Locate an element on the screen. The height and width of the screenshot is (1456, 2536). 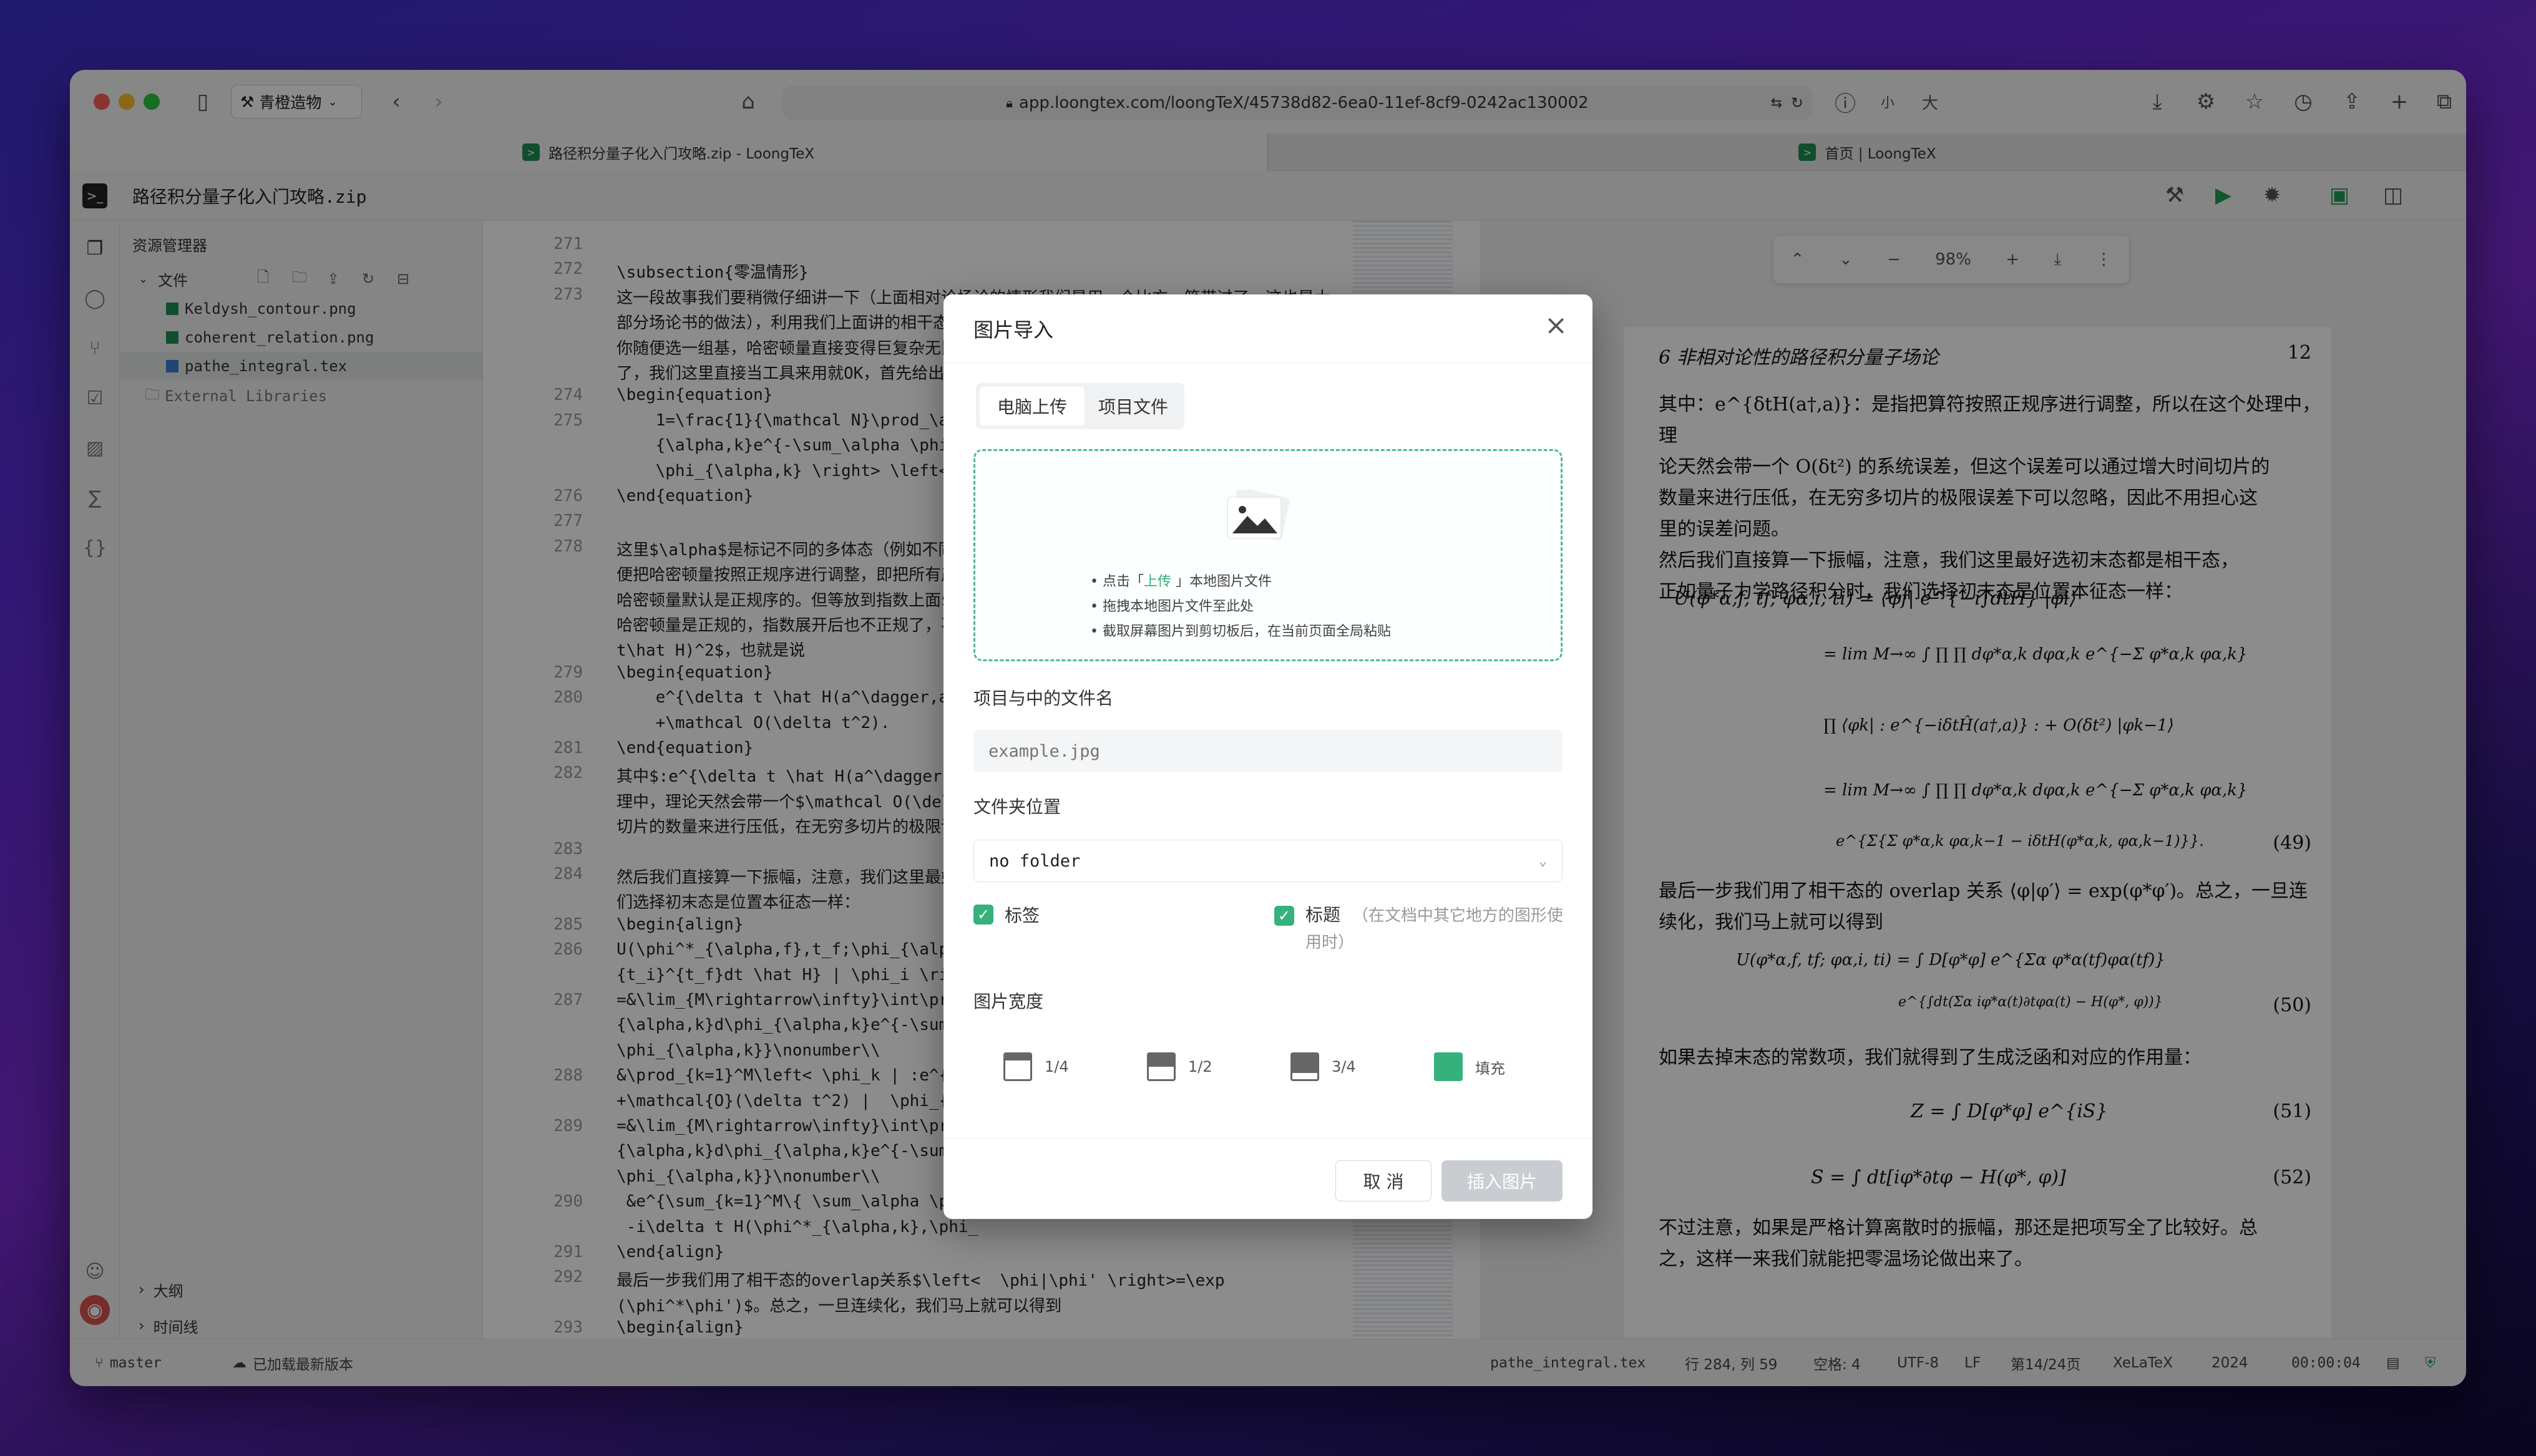
label-checkbox: ✓ 标签 is located at coordinates (1006, 915).